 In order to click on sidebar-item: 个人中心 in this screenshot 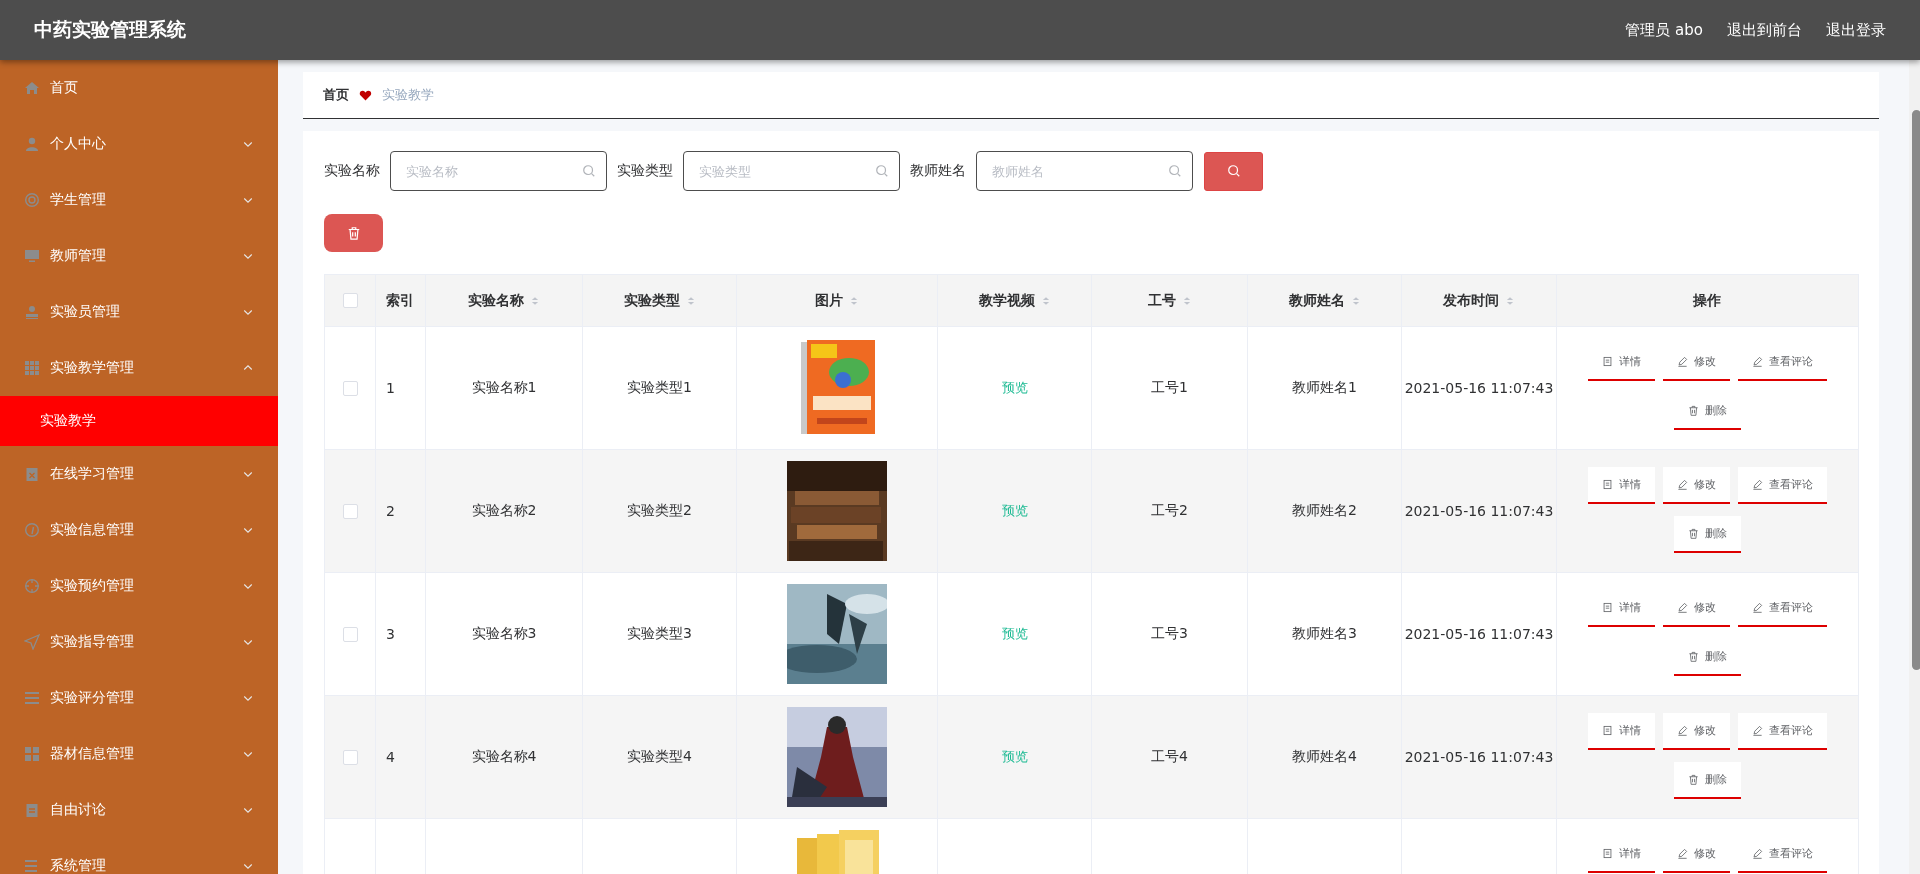, I will do `click(139, 144)`.